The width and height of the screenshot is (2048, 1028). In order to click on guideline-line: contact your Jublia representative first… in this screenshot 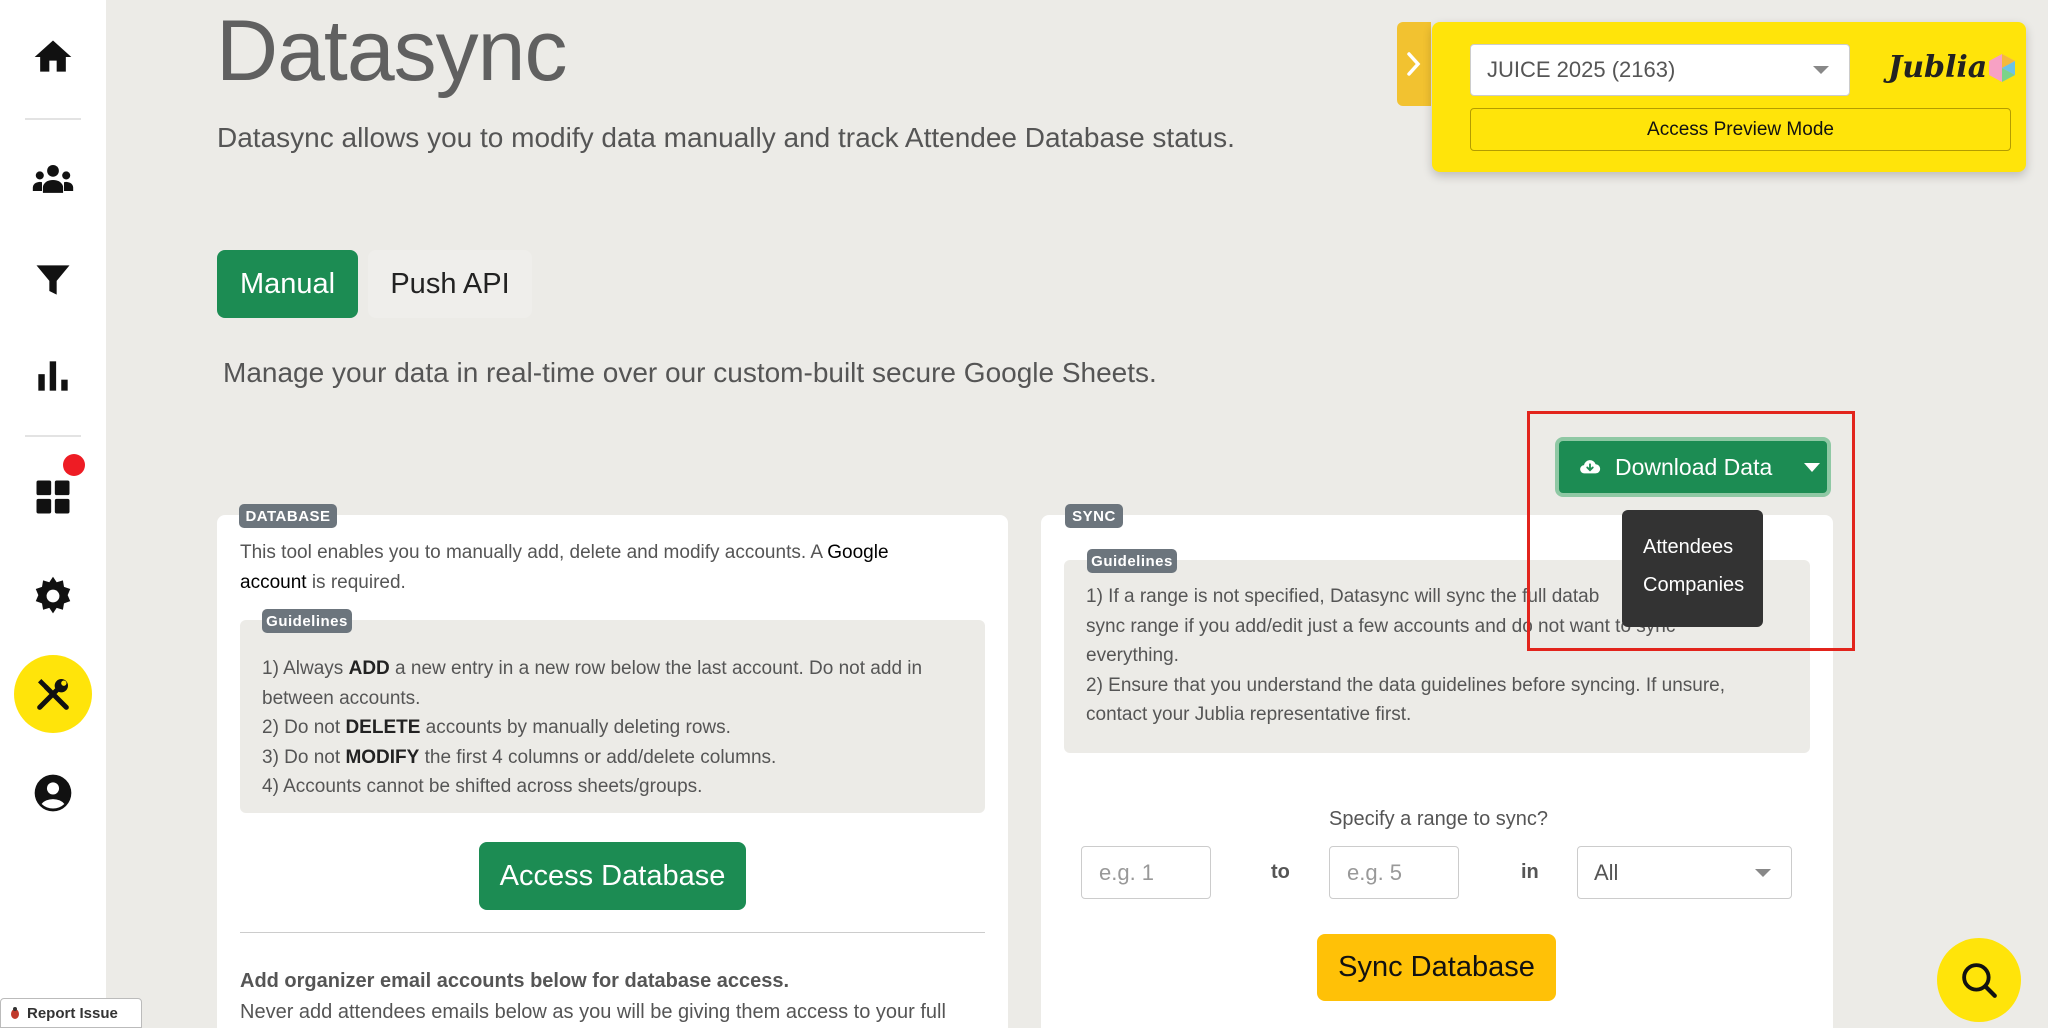, I will do `click(1249, 714)`.